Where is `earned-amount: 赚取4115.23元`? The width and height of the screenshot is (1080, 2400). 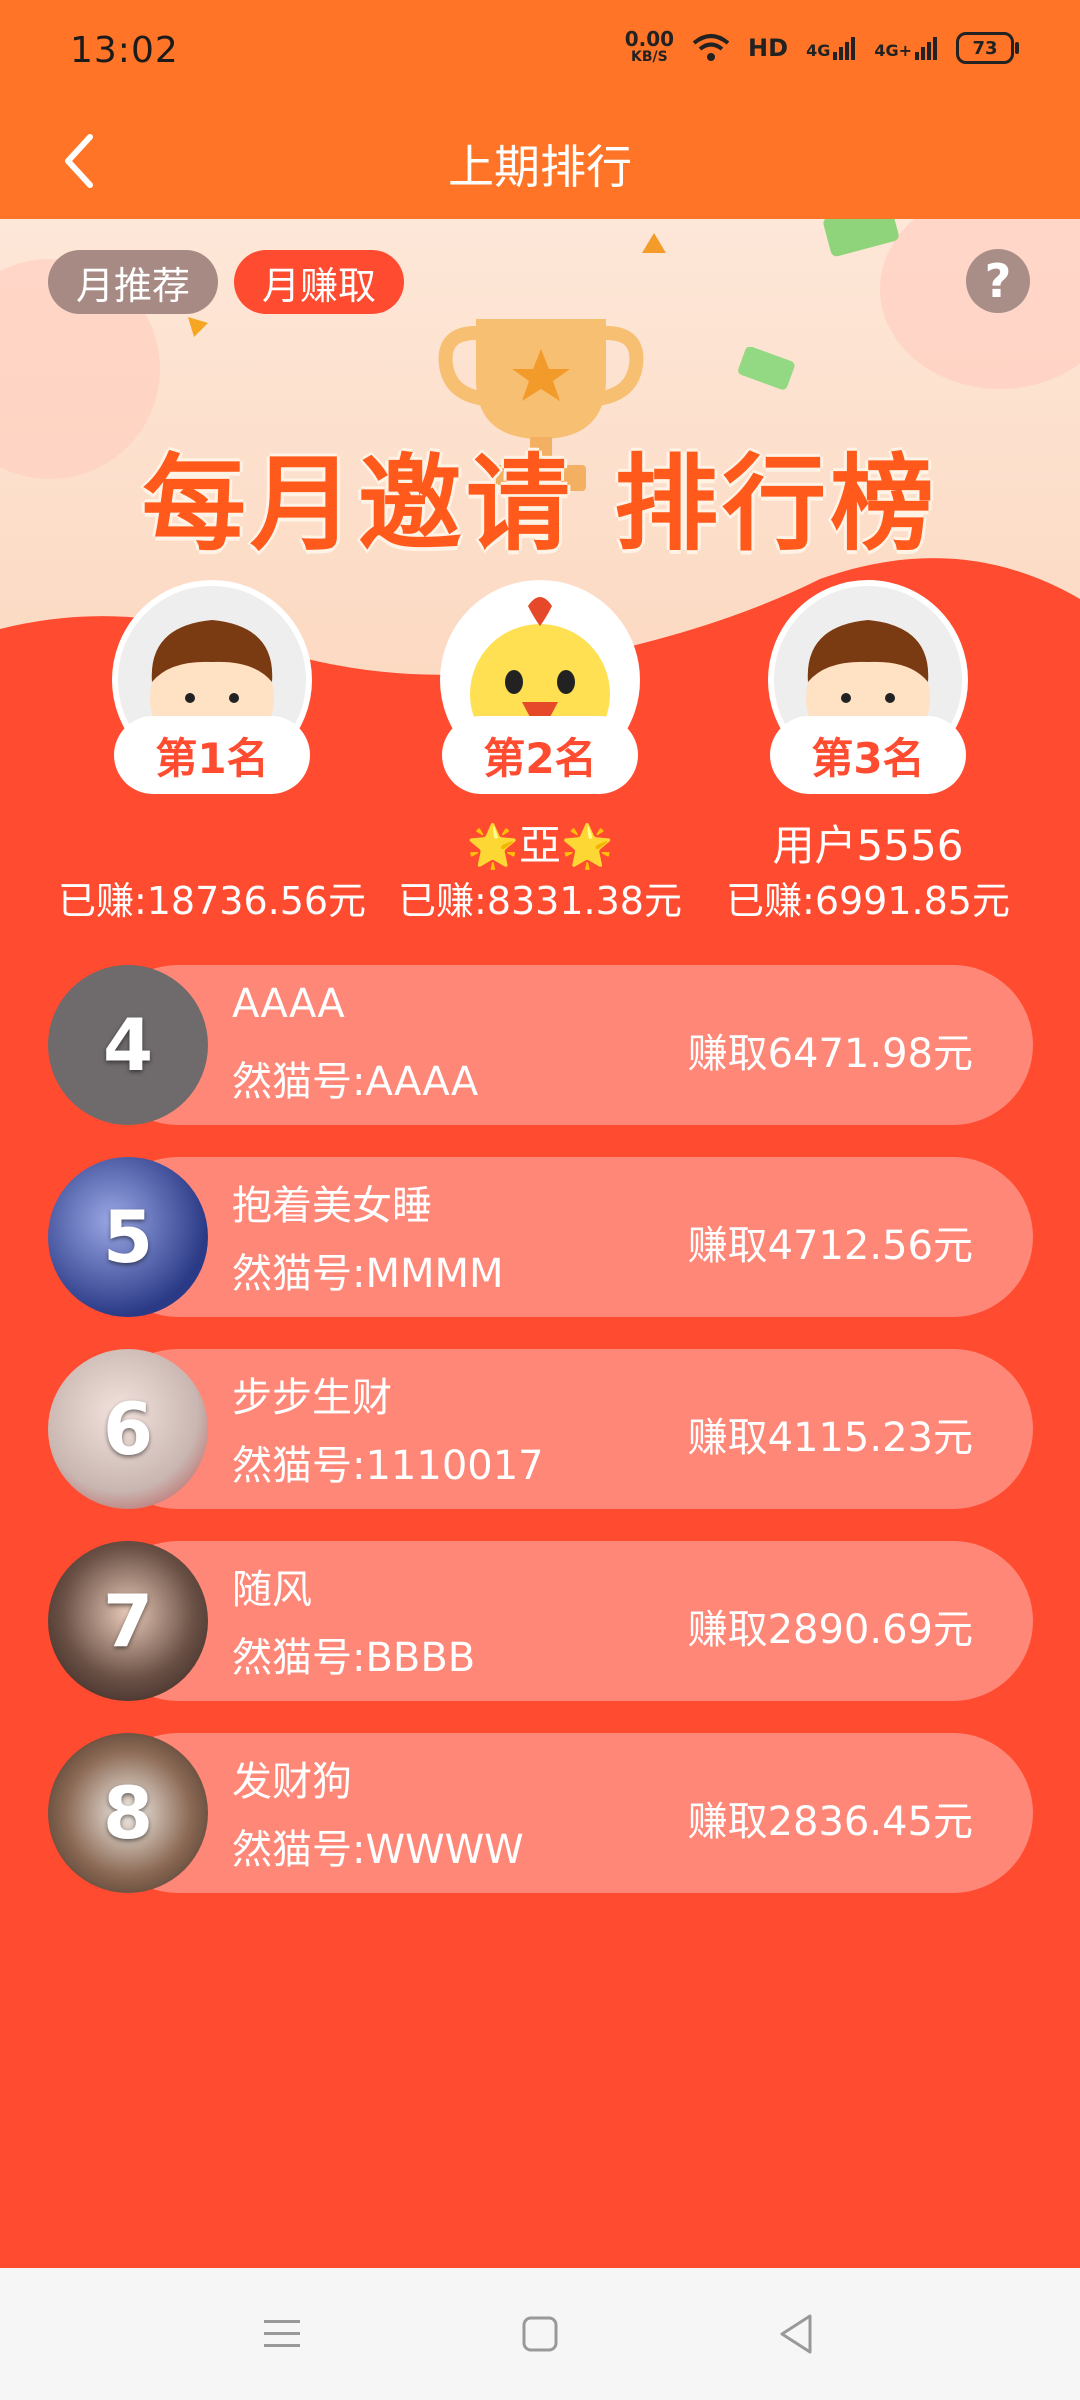 earned-amount: 赚取4115.23元 is located at coordinates (830, 1438).